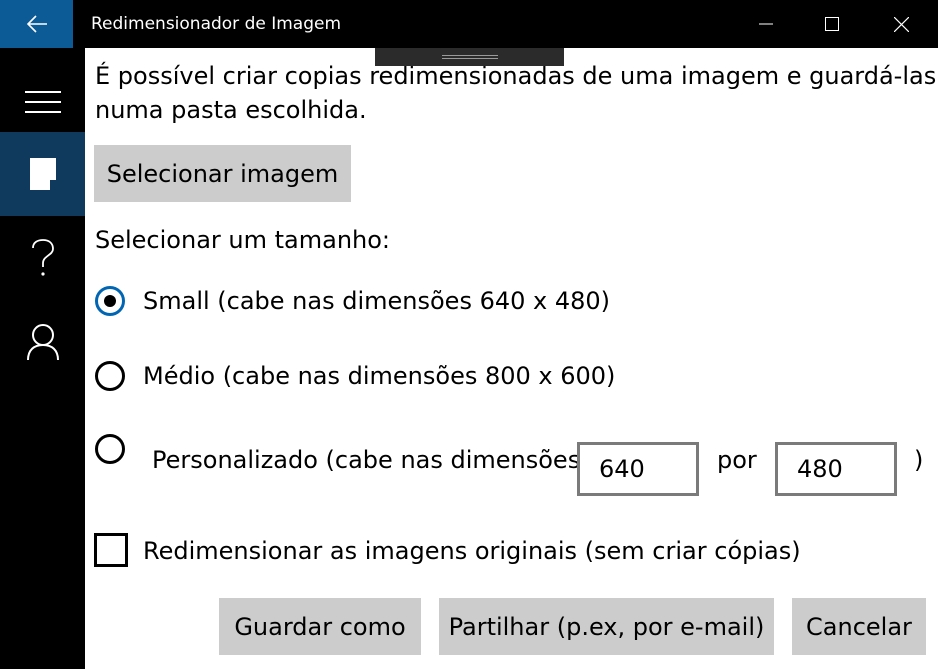  Describe the element at coordinates (836, 469) in the screenshot. I see `custom-height-input: 480` at that location.